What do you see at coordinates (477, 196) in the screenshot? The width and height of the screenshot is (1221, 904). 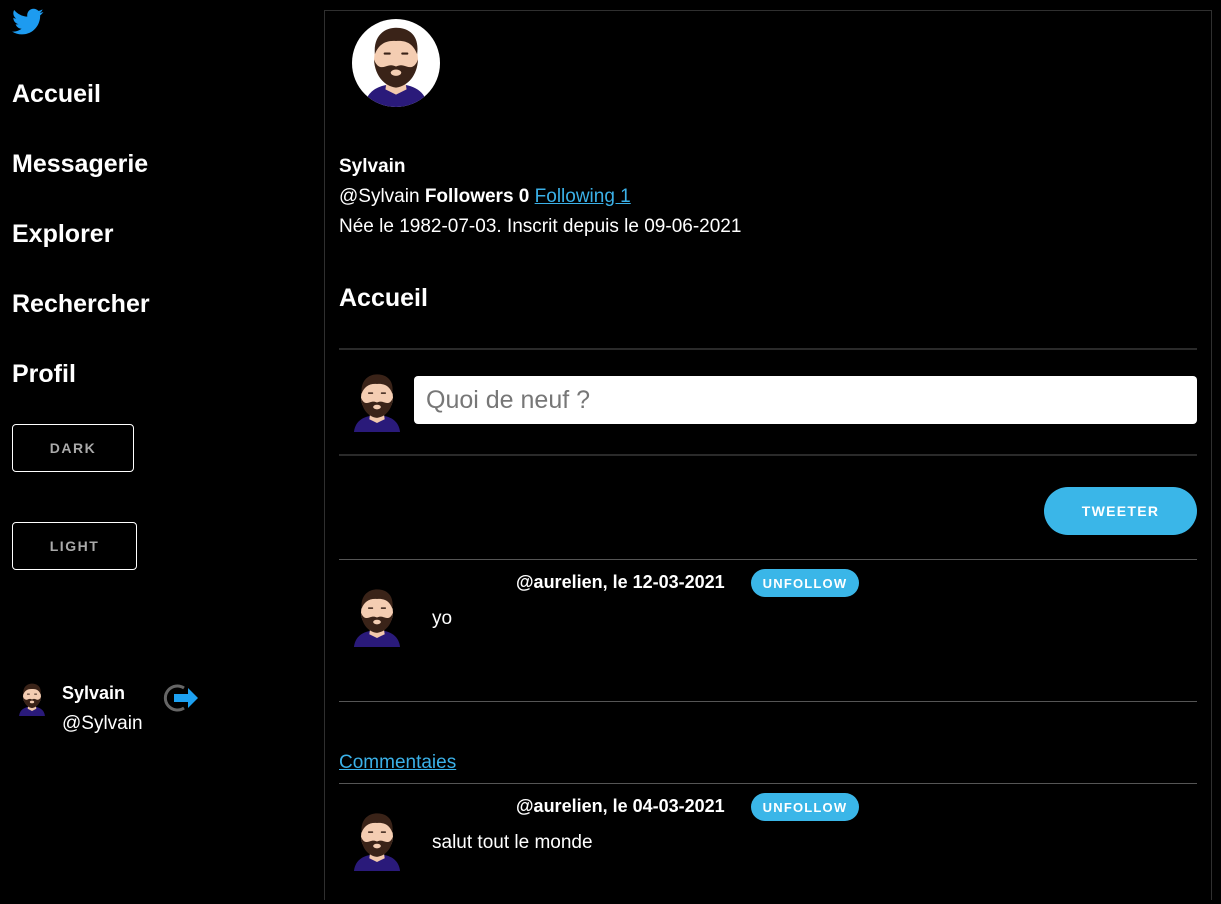 I see `followers-count: Followers 0` at bounding box center [477, 196].